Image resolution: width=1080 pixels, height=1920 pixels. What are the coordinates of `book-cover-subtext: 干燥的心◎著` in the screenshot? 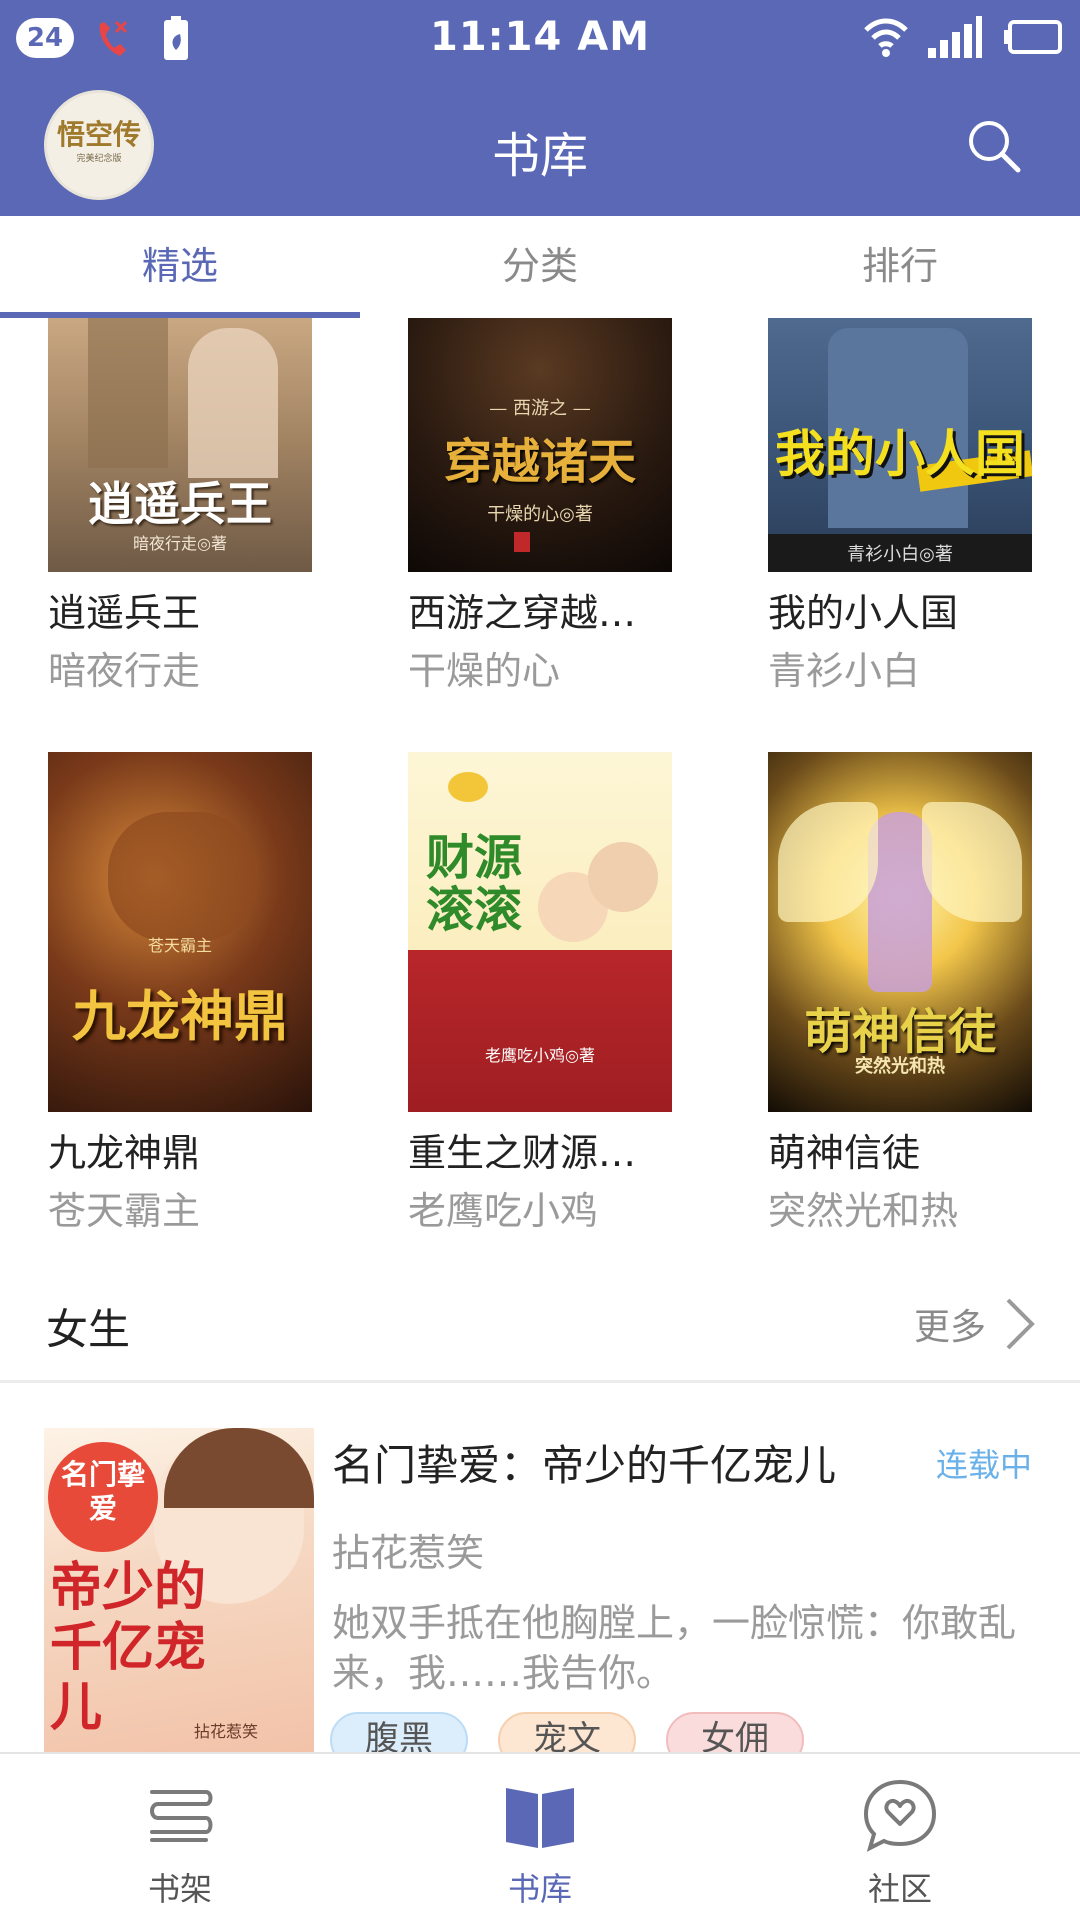 It's located at (540, 514).